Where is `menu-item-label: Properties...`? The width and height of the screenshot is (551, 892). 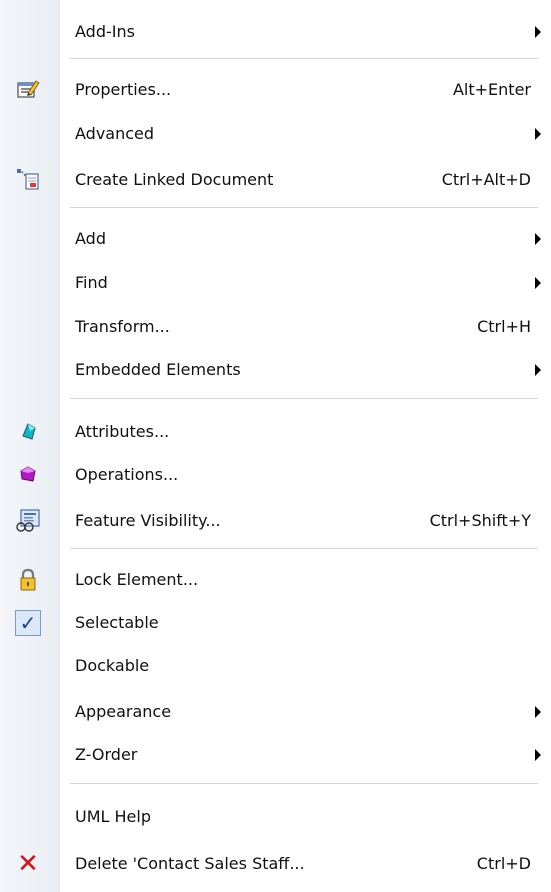
menu-item-label: Properties... is located at coordinates (123, 89).